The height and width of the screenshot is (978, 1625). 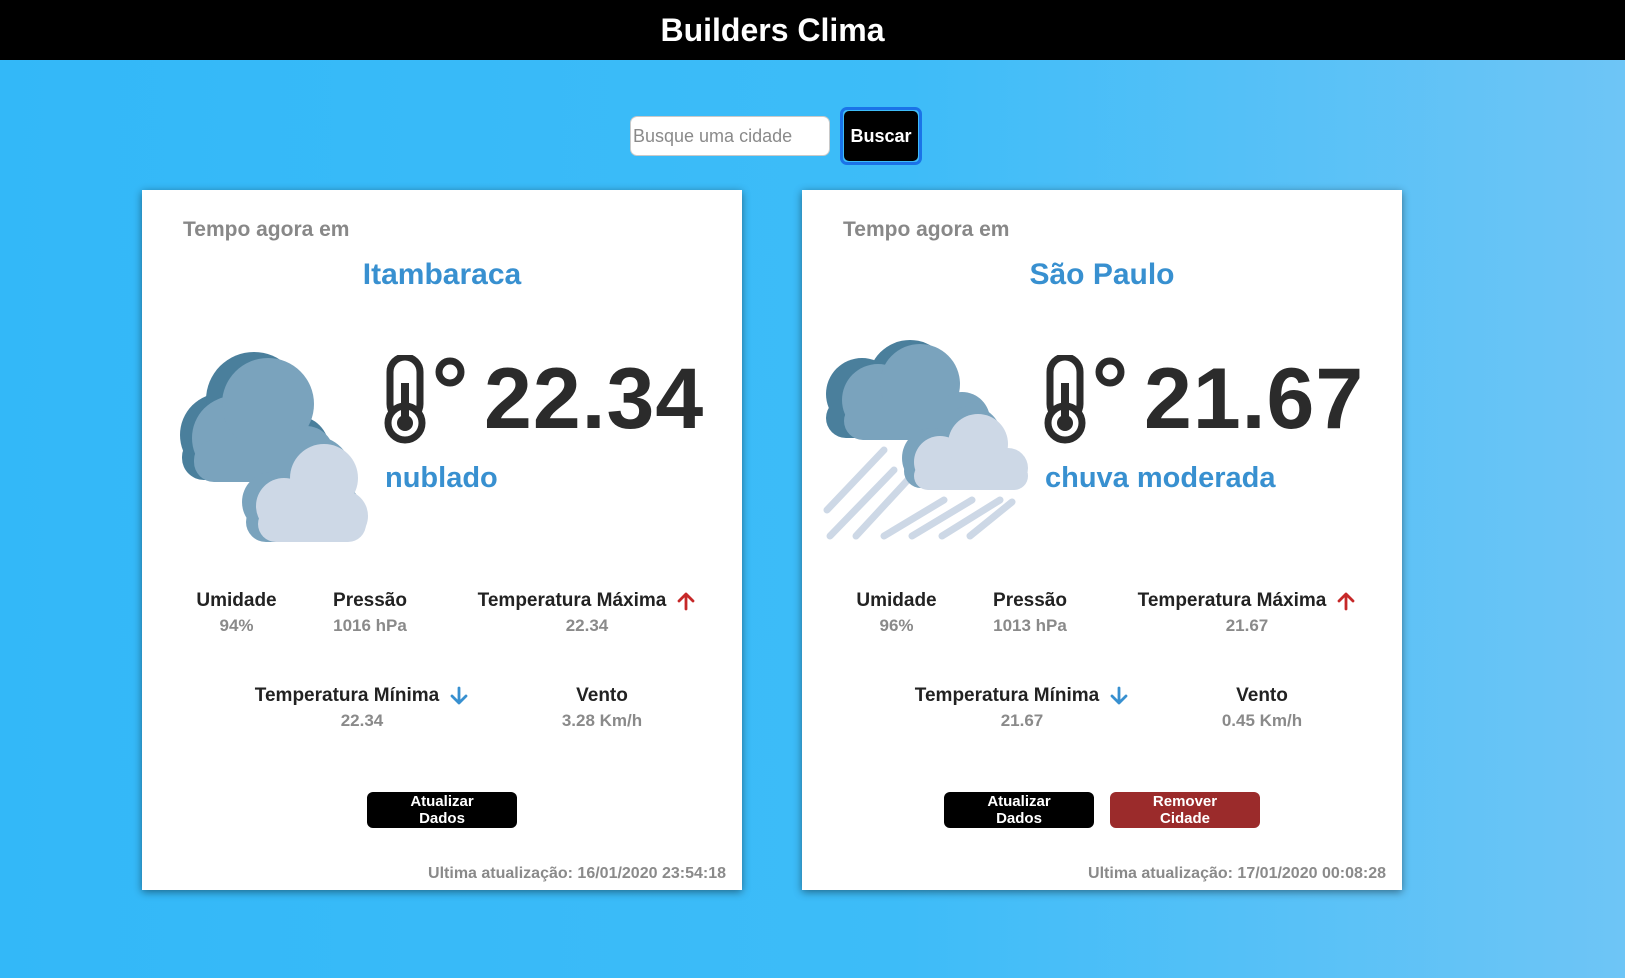 I want to click on cloudy-icon, so click(x=274, y=447).